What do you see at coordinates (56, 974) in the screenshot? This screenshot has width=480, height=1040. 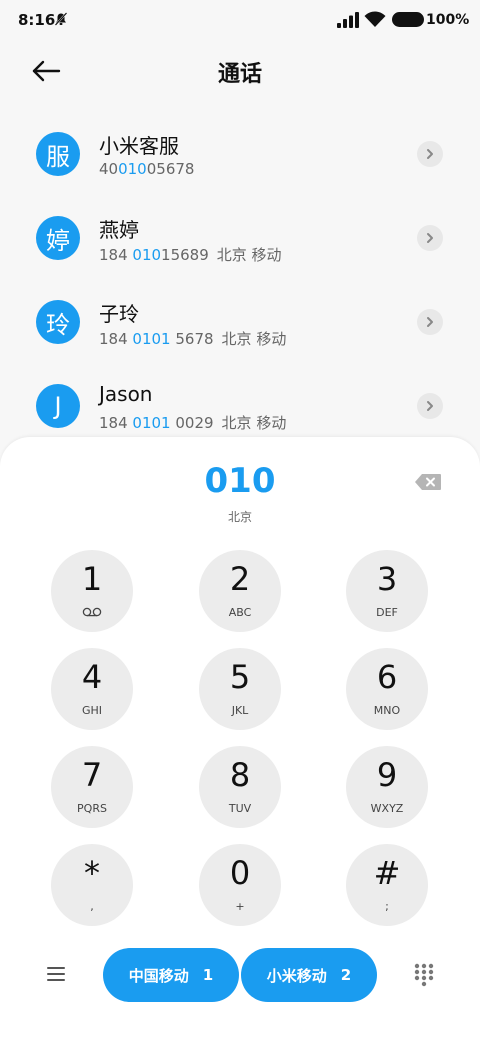 I see `menu-icon` at bounding box center [56, 974].